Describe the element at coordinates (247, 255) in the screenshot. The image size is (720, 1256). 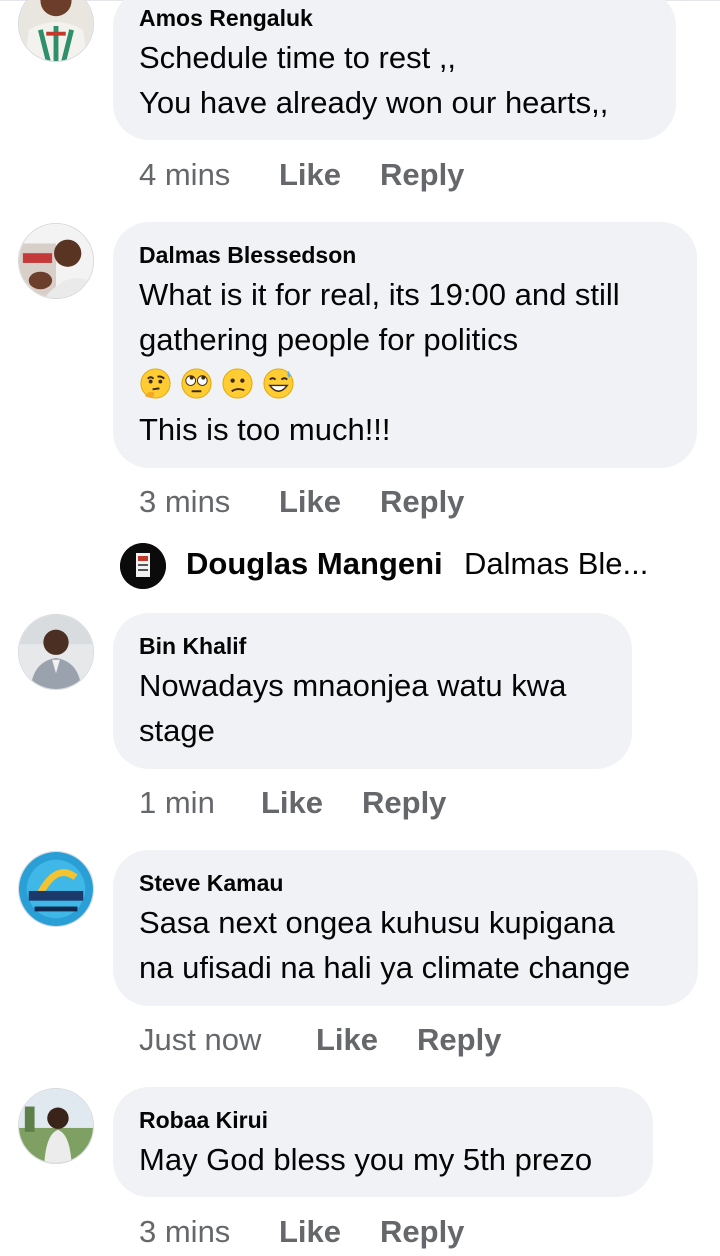
I see `comment-author: Dalmas Blessedson` at that location.